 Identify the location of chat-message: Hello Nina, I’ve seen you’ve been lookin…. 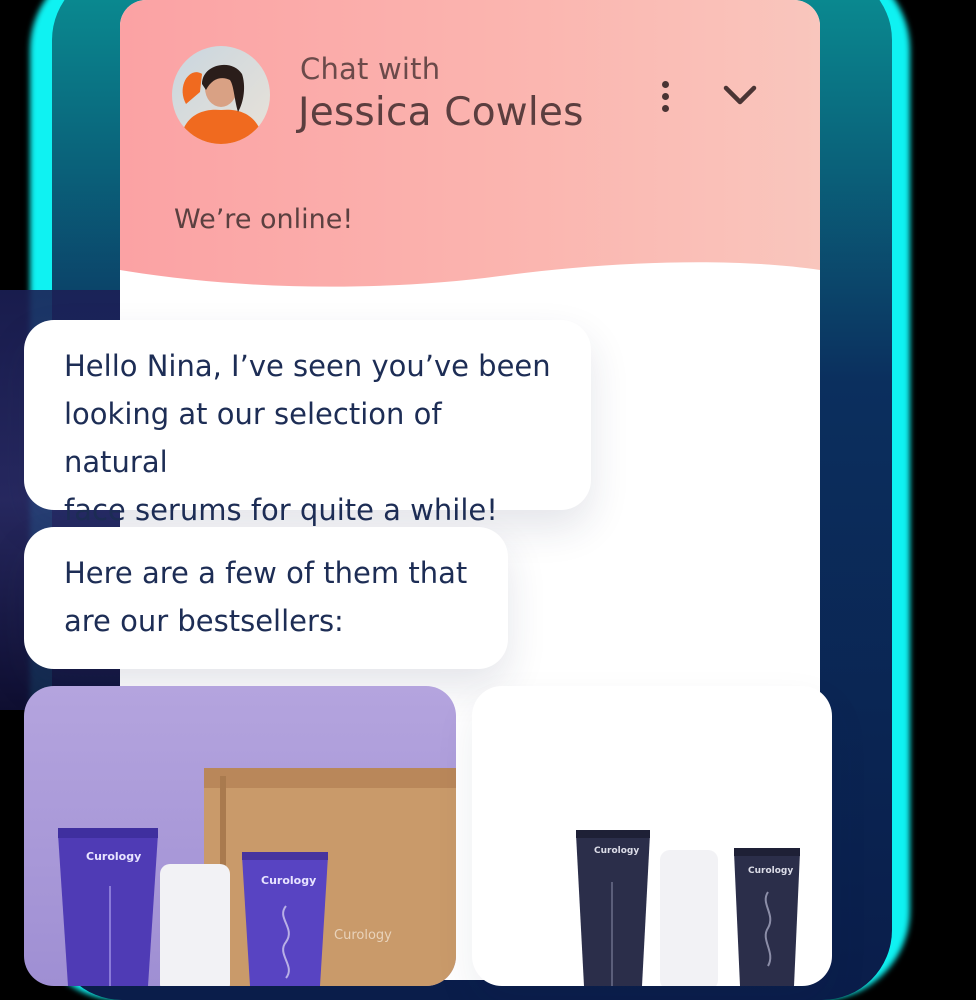
(307, 423).